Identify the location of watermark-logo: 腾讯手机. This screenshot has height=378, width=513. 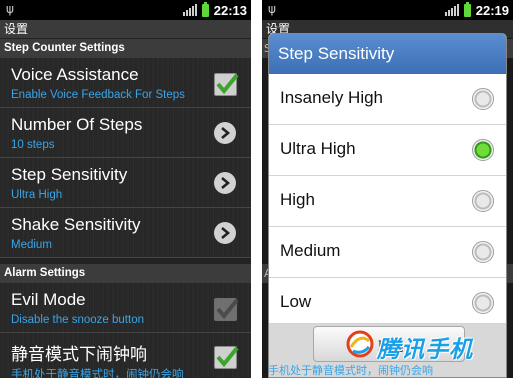
(423, 344).